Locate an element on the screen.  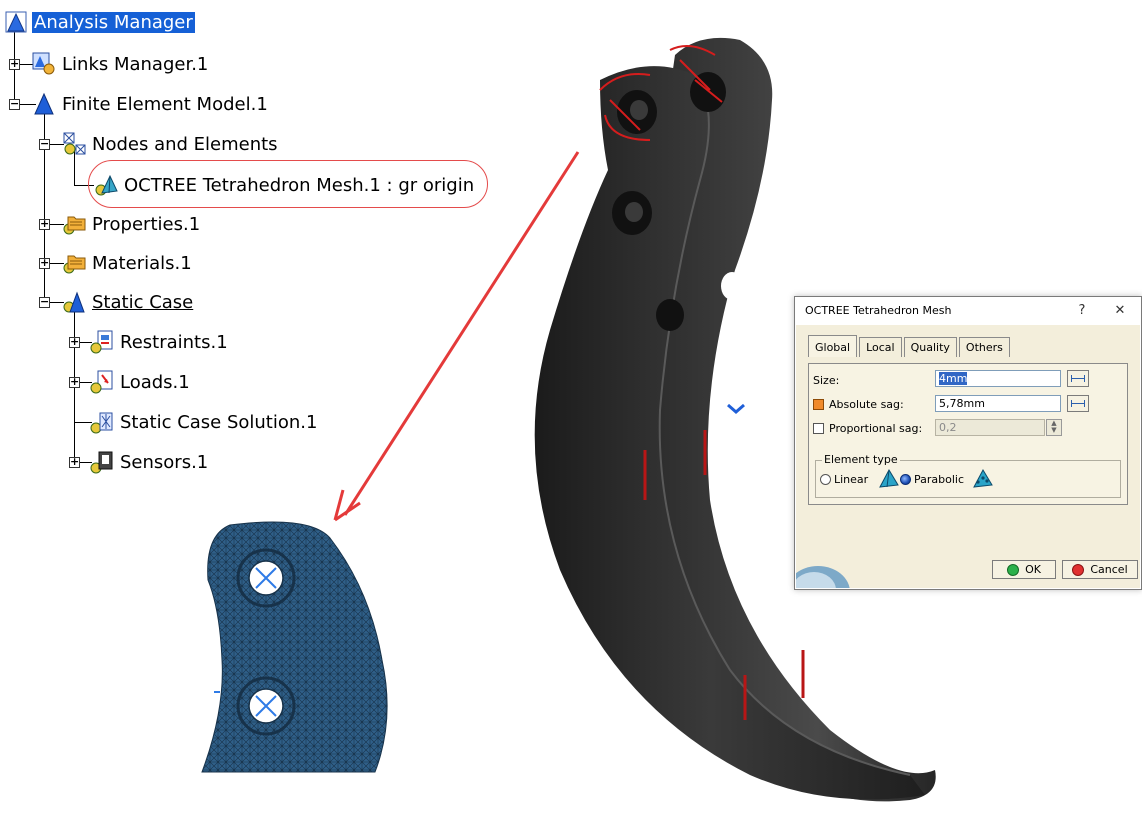
size-measure-button is located at coordinates (1078, 378).